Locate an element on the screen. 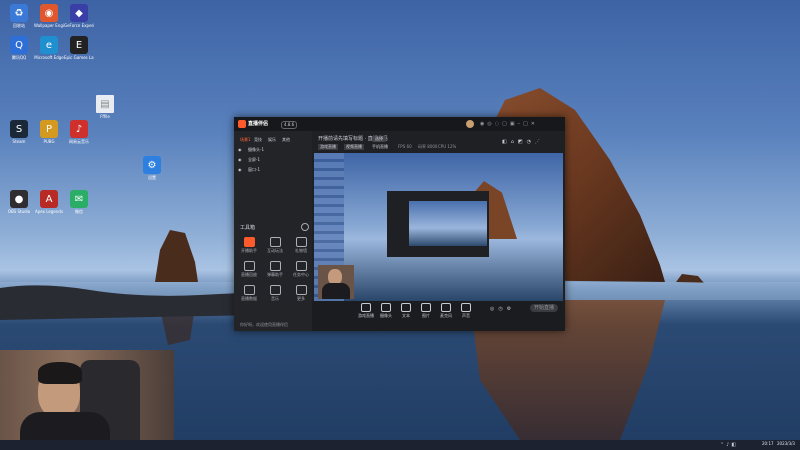 This screenshot has width=800, height=450. desktop-icon: Q 腾讯QQ is located at coordinates (19, 48).